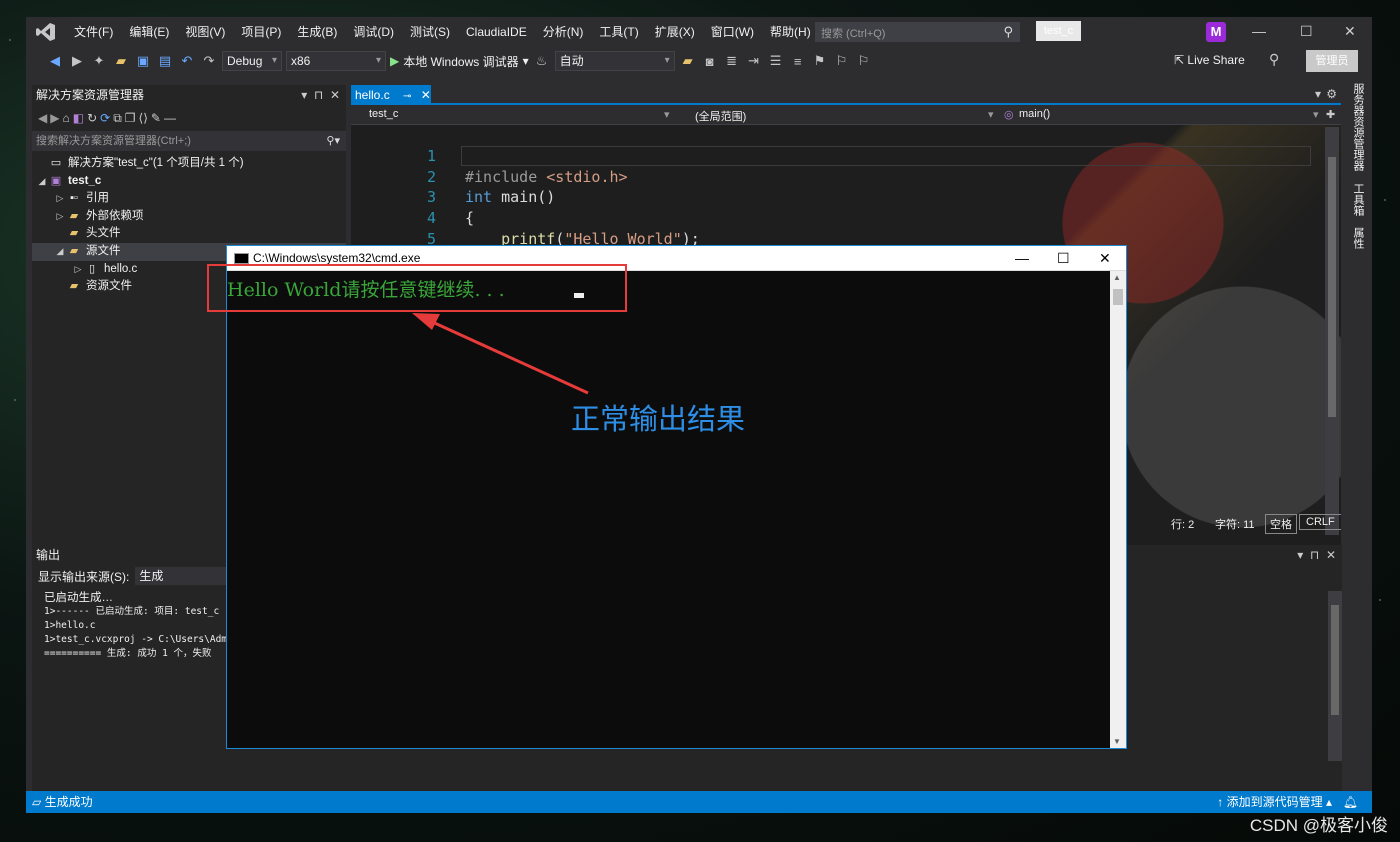  I want to click on watermark: CSDN @极客小俊, so click(1318, 825).